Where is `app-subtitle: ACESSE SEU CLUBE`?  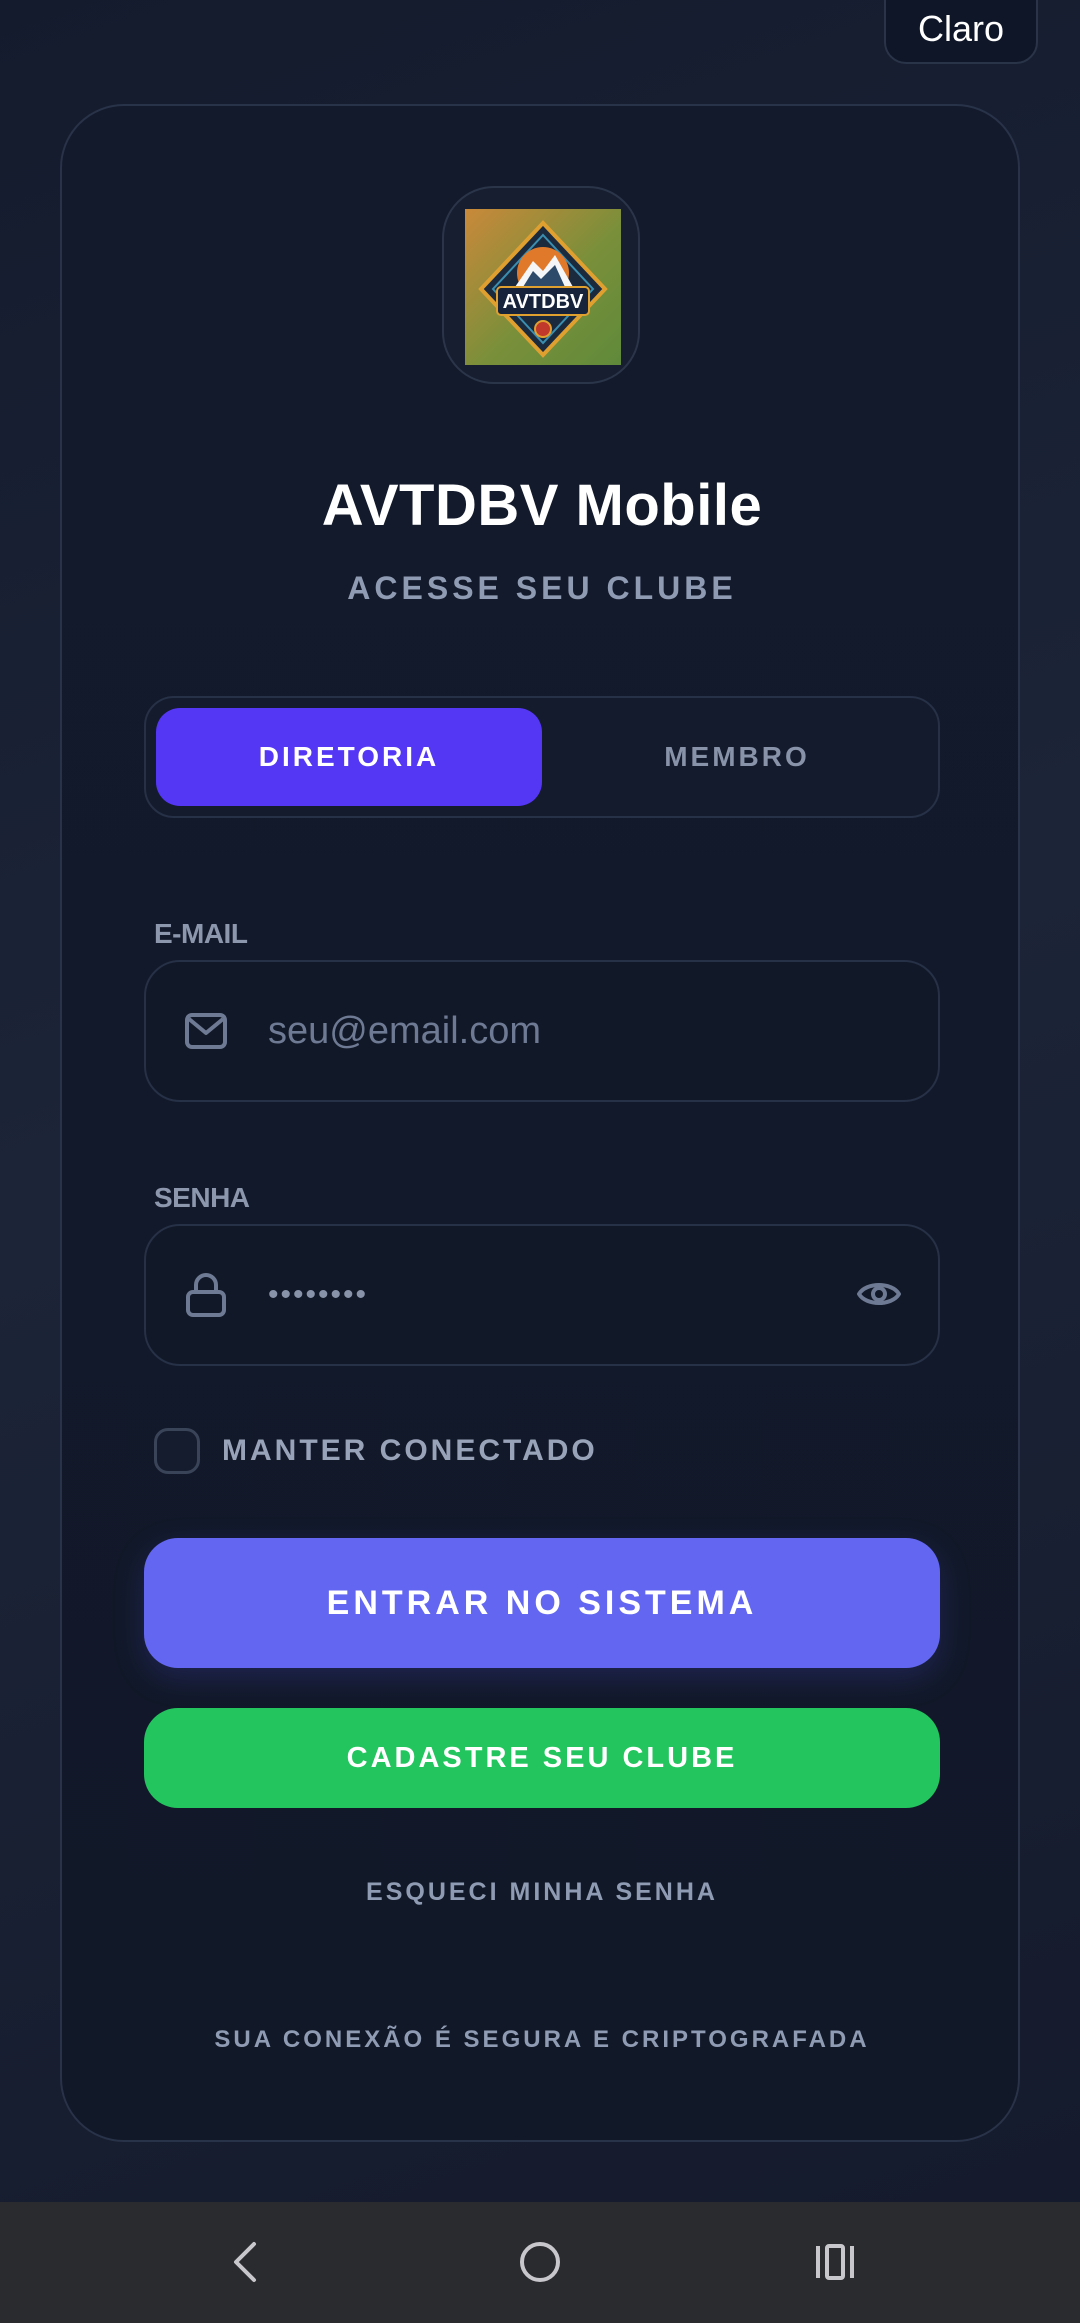 app-subtitle: ACESSE SEU CLUBE is located at coordinates (542, 588).